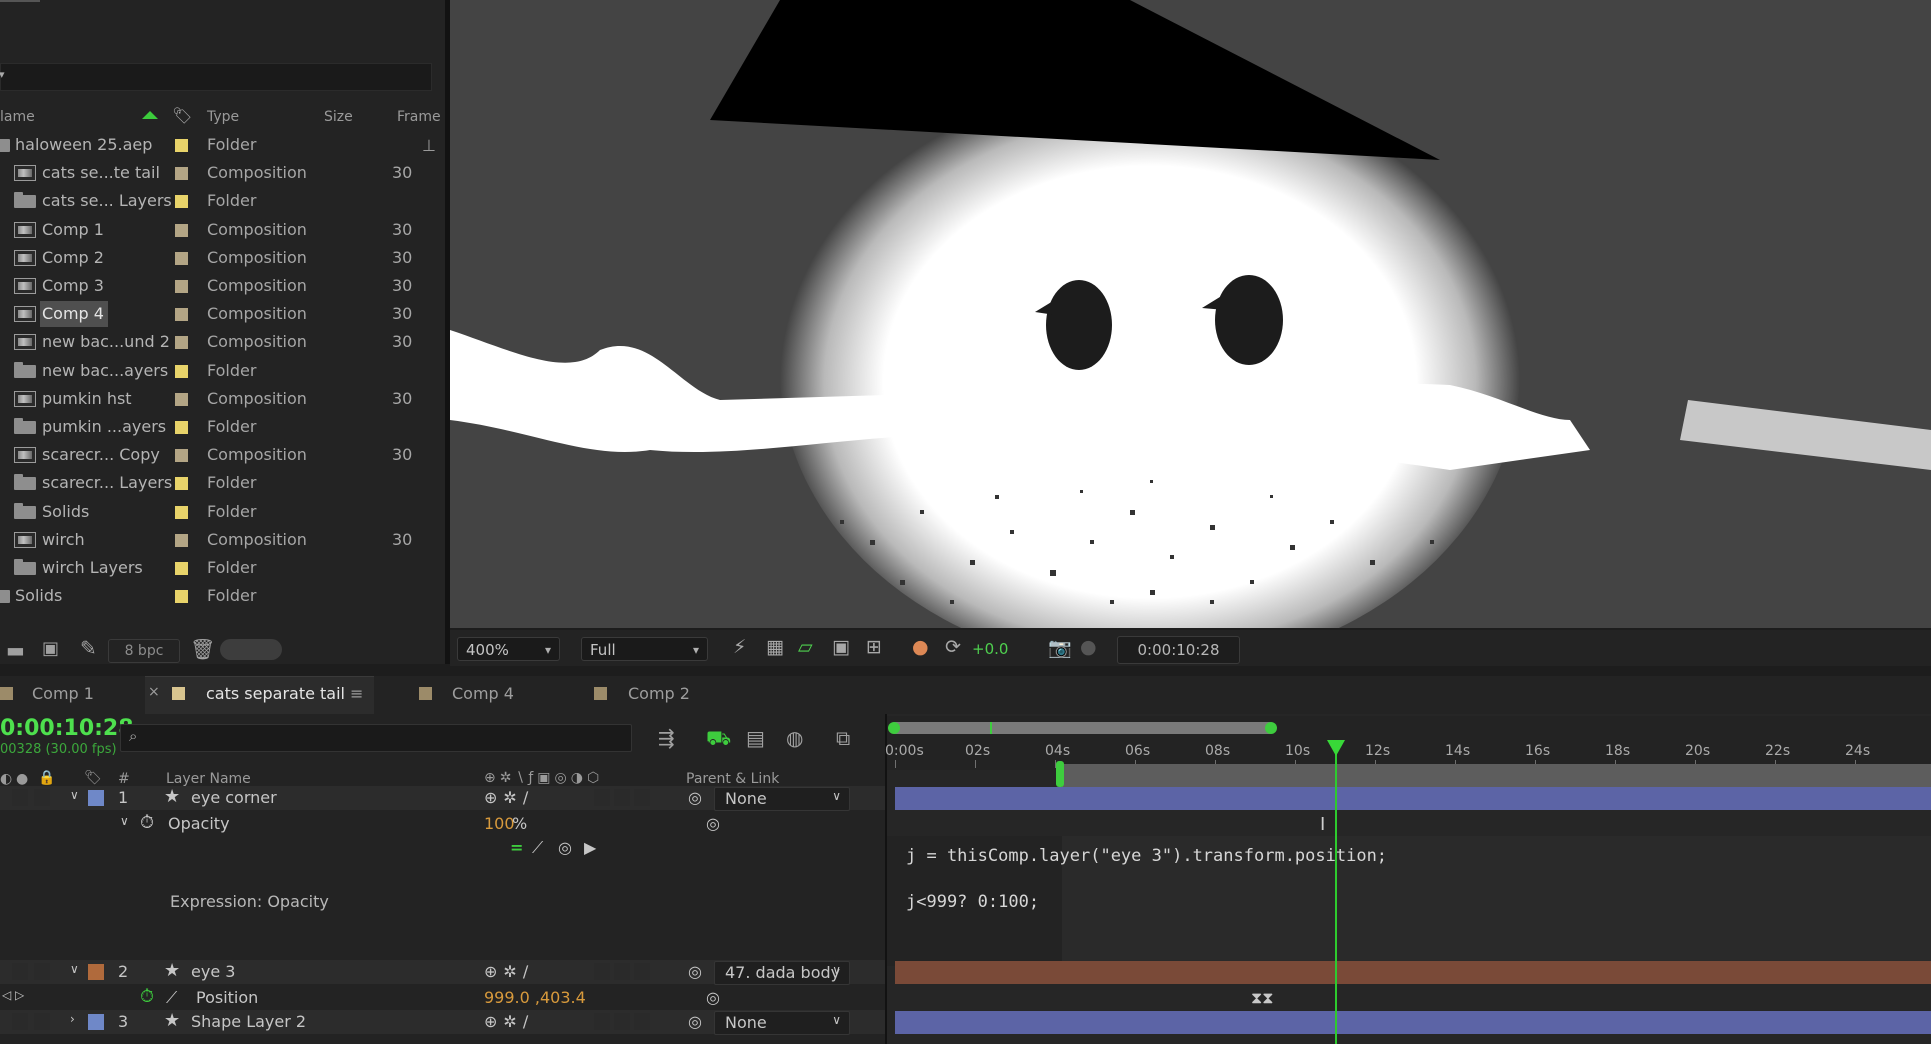 The width and height of the screenshot is (1931, 1044). I want to click on column-parent-link: Parent & Link, so click(732, 779).